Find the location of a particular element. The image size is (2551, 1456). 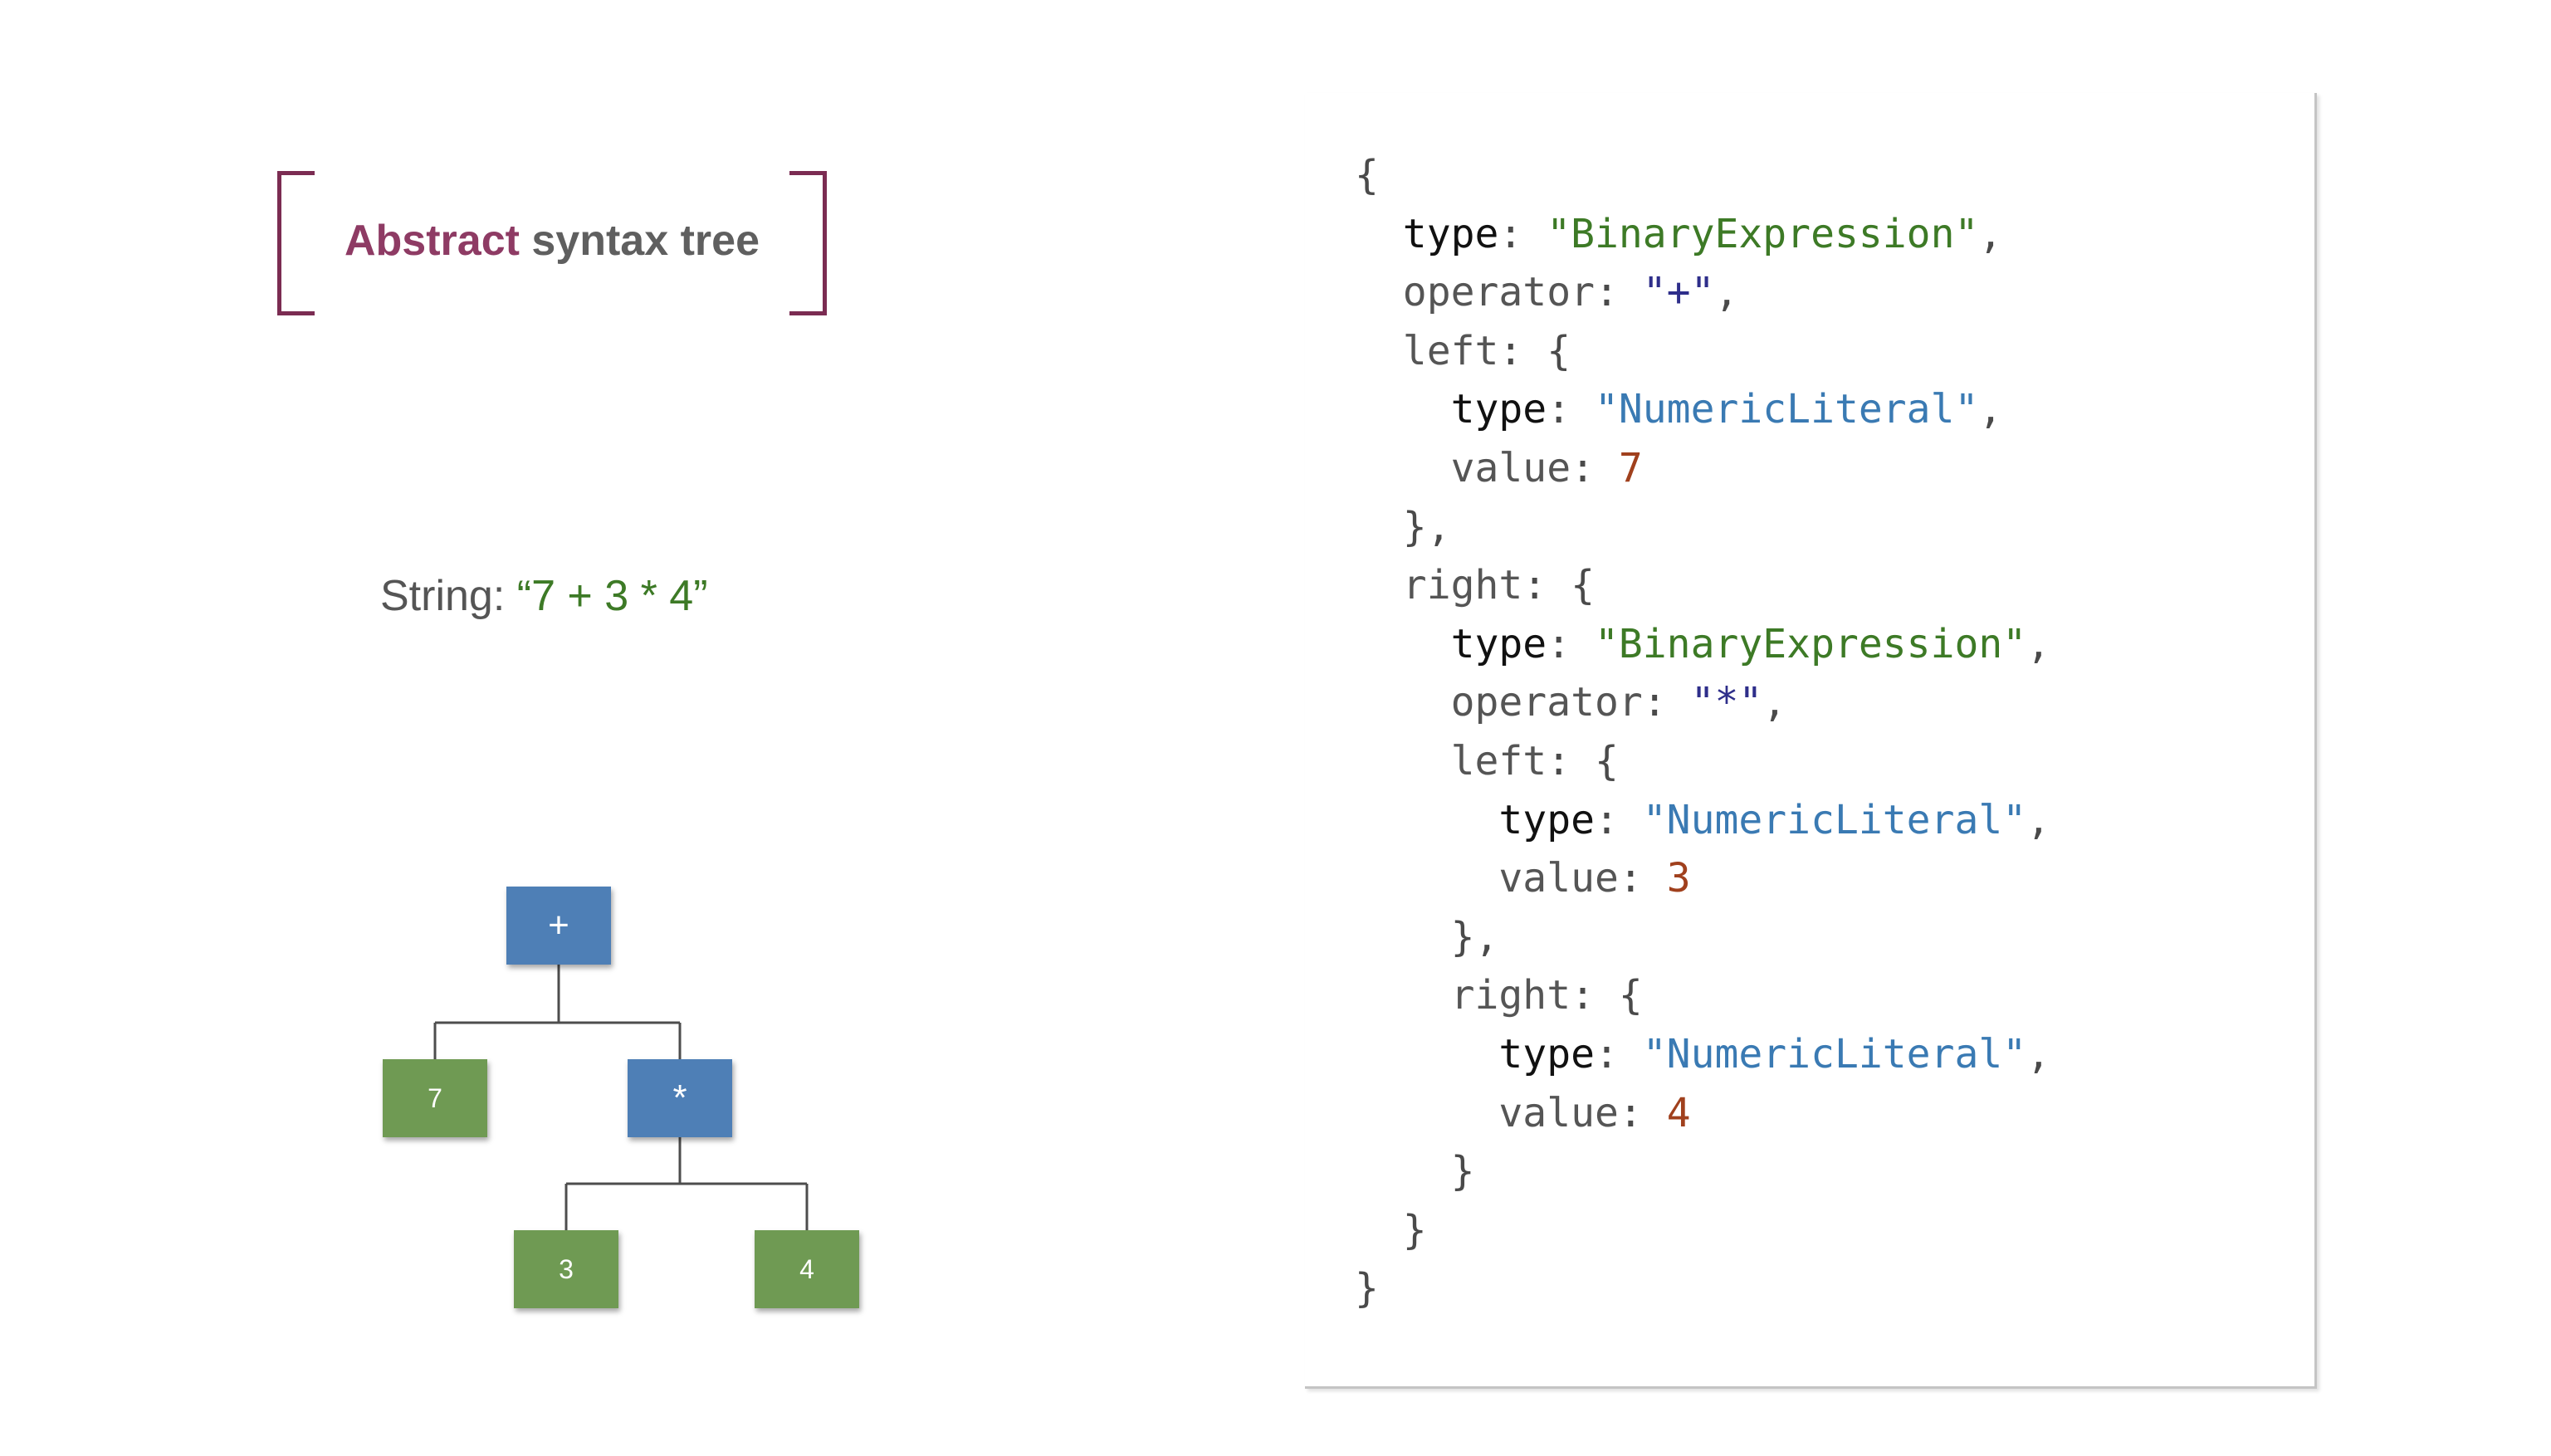

node-label: 7 is located at coordinates (435, 1097).